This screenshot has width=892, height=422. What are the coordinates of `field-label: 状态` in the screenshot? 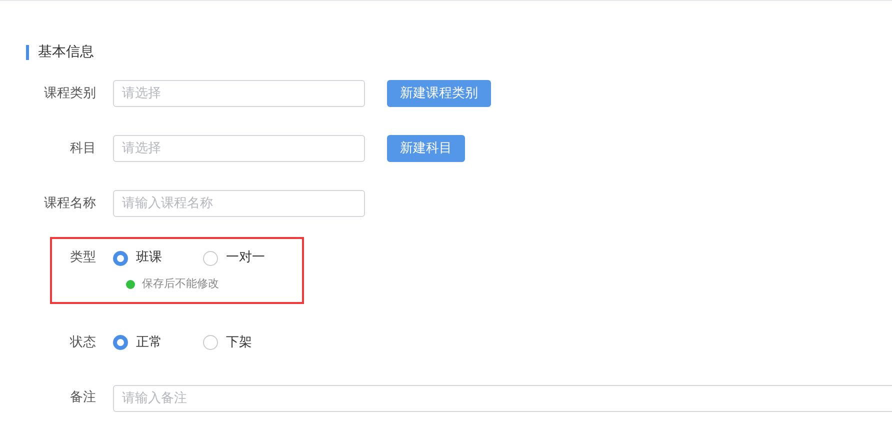 It's located at (83, 343).